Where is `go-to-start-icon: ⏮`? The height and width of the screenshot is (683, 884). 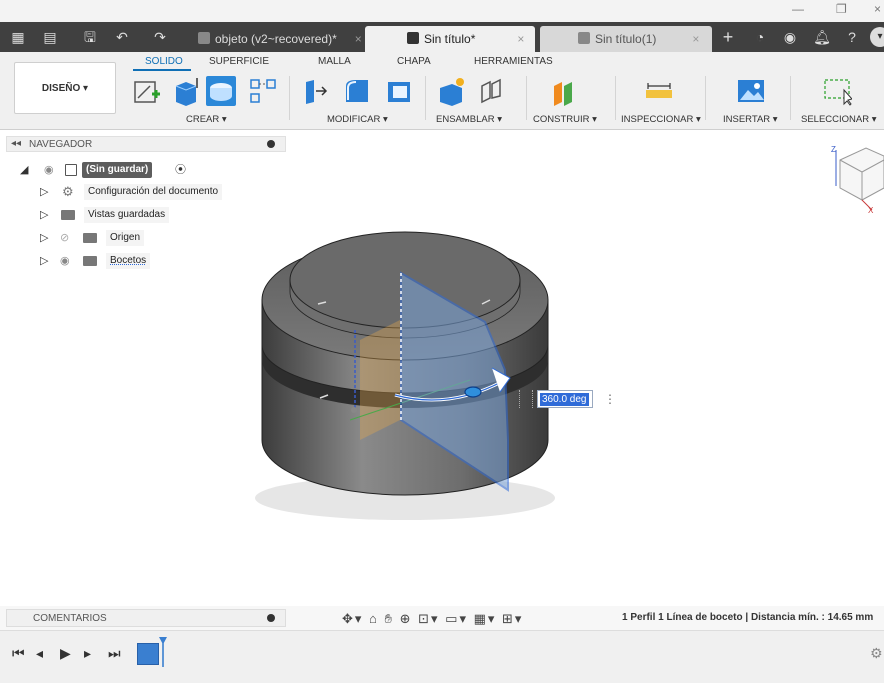
go-to-start-icon: ⏮ is located at coordinates (18, 653).